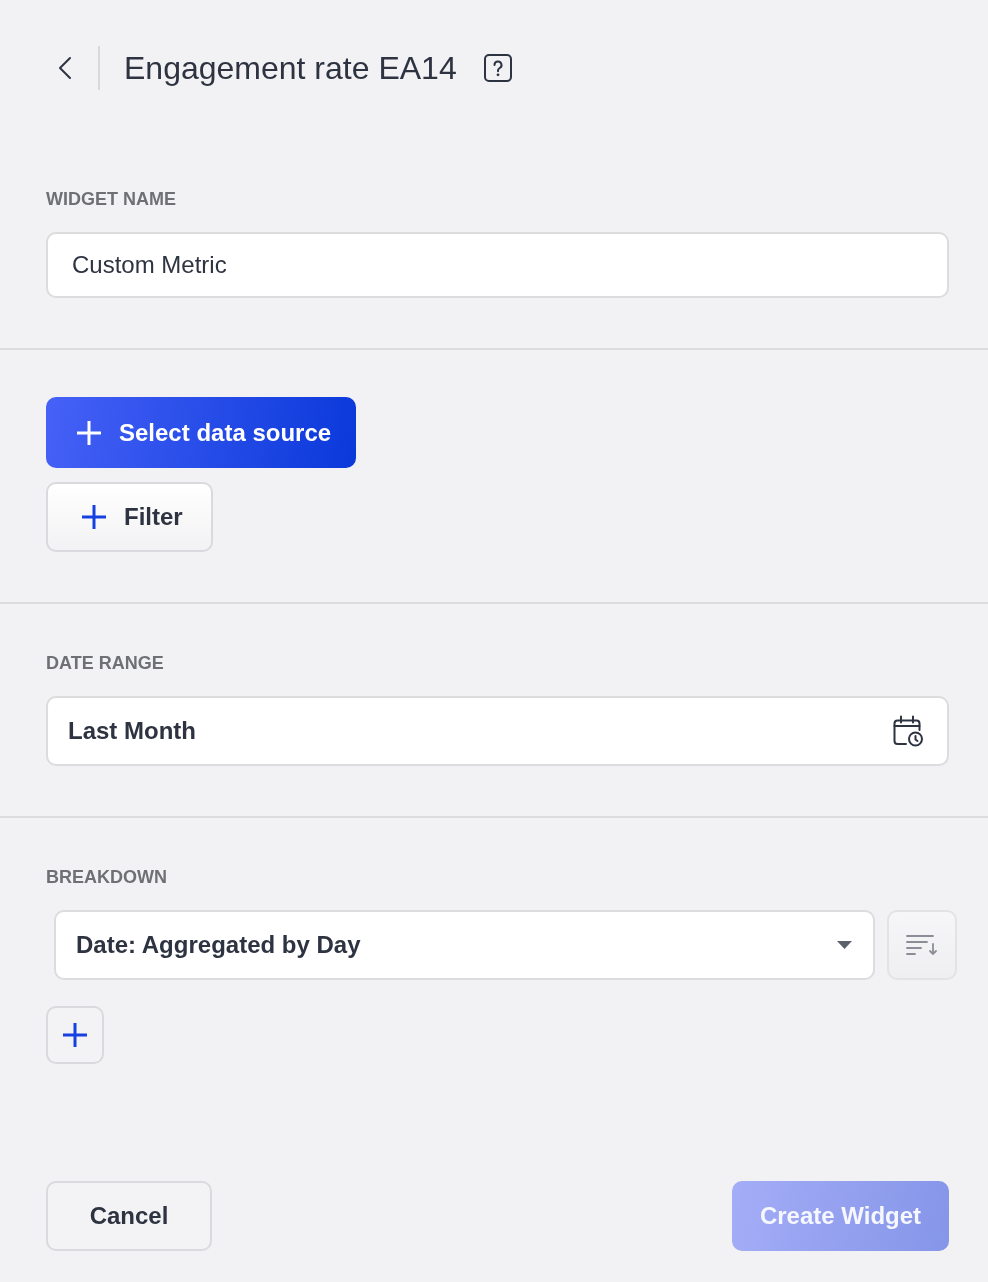  Describe the element at coordinates (908, 731) in the screenshot. I see `calendar-clock-icon` at that location.